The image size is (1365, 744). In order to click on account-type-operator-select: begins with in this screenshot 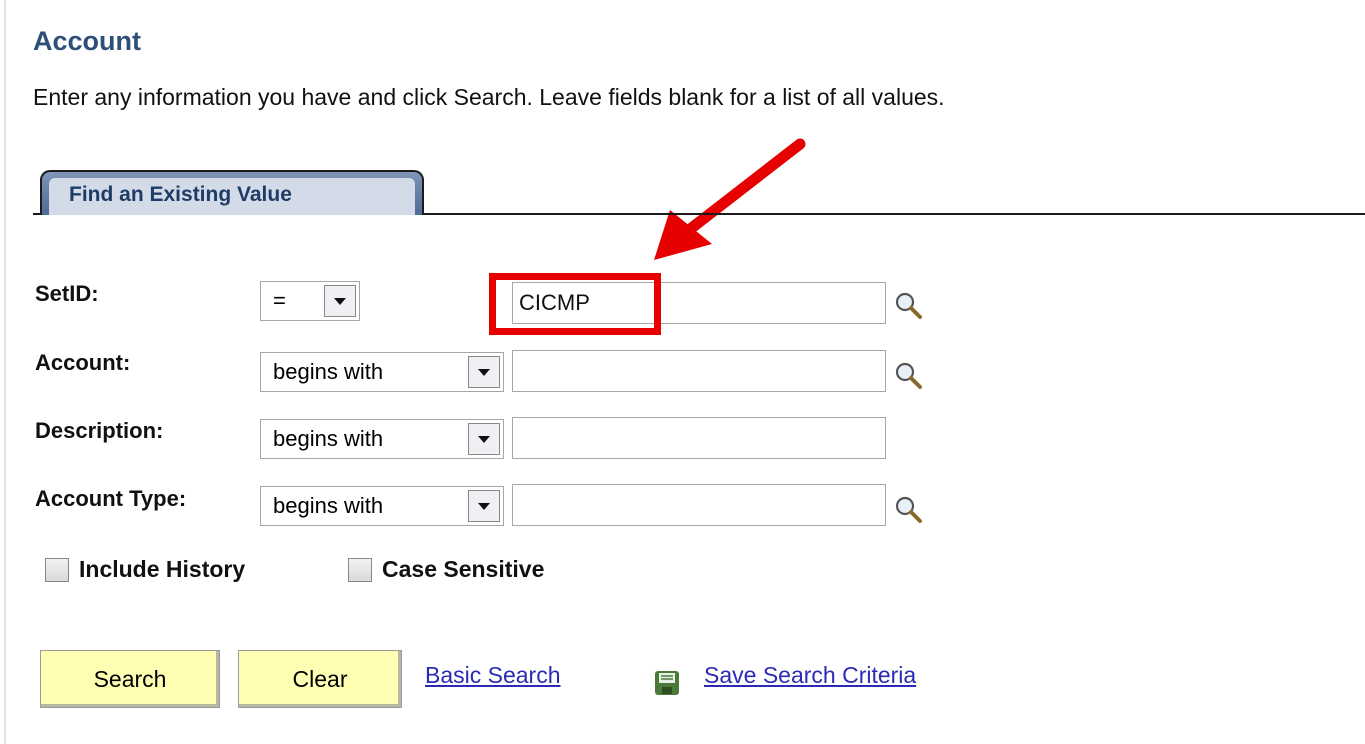, I will do `click(382, 506)`.